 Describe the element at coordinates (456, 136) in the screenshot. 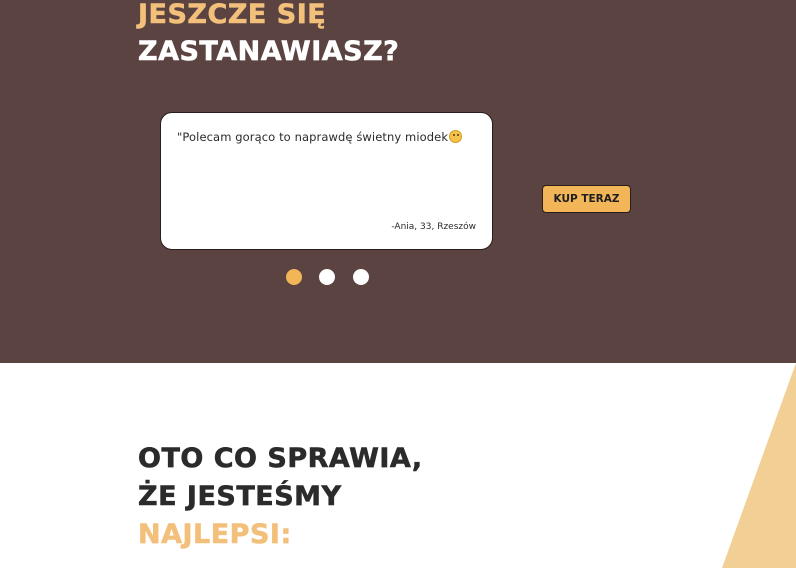

I see `grinning-face-icon` at that location.